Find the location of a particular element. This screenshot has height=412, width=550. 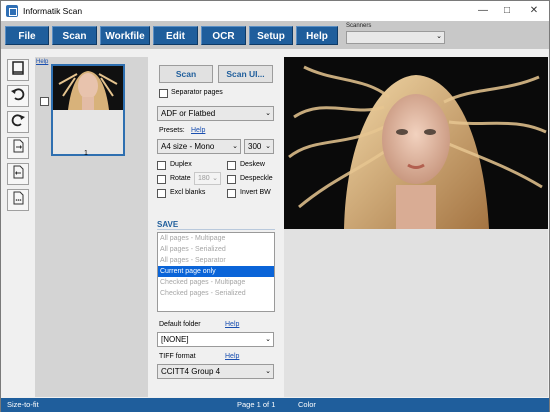

document-button is located at coordinates (18, 200).